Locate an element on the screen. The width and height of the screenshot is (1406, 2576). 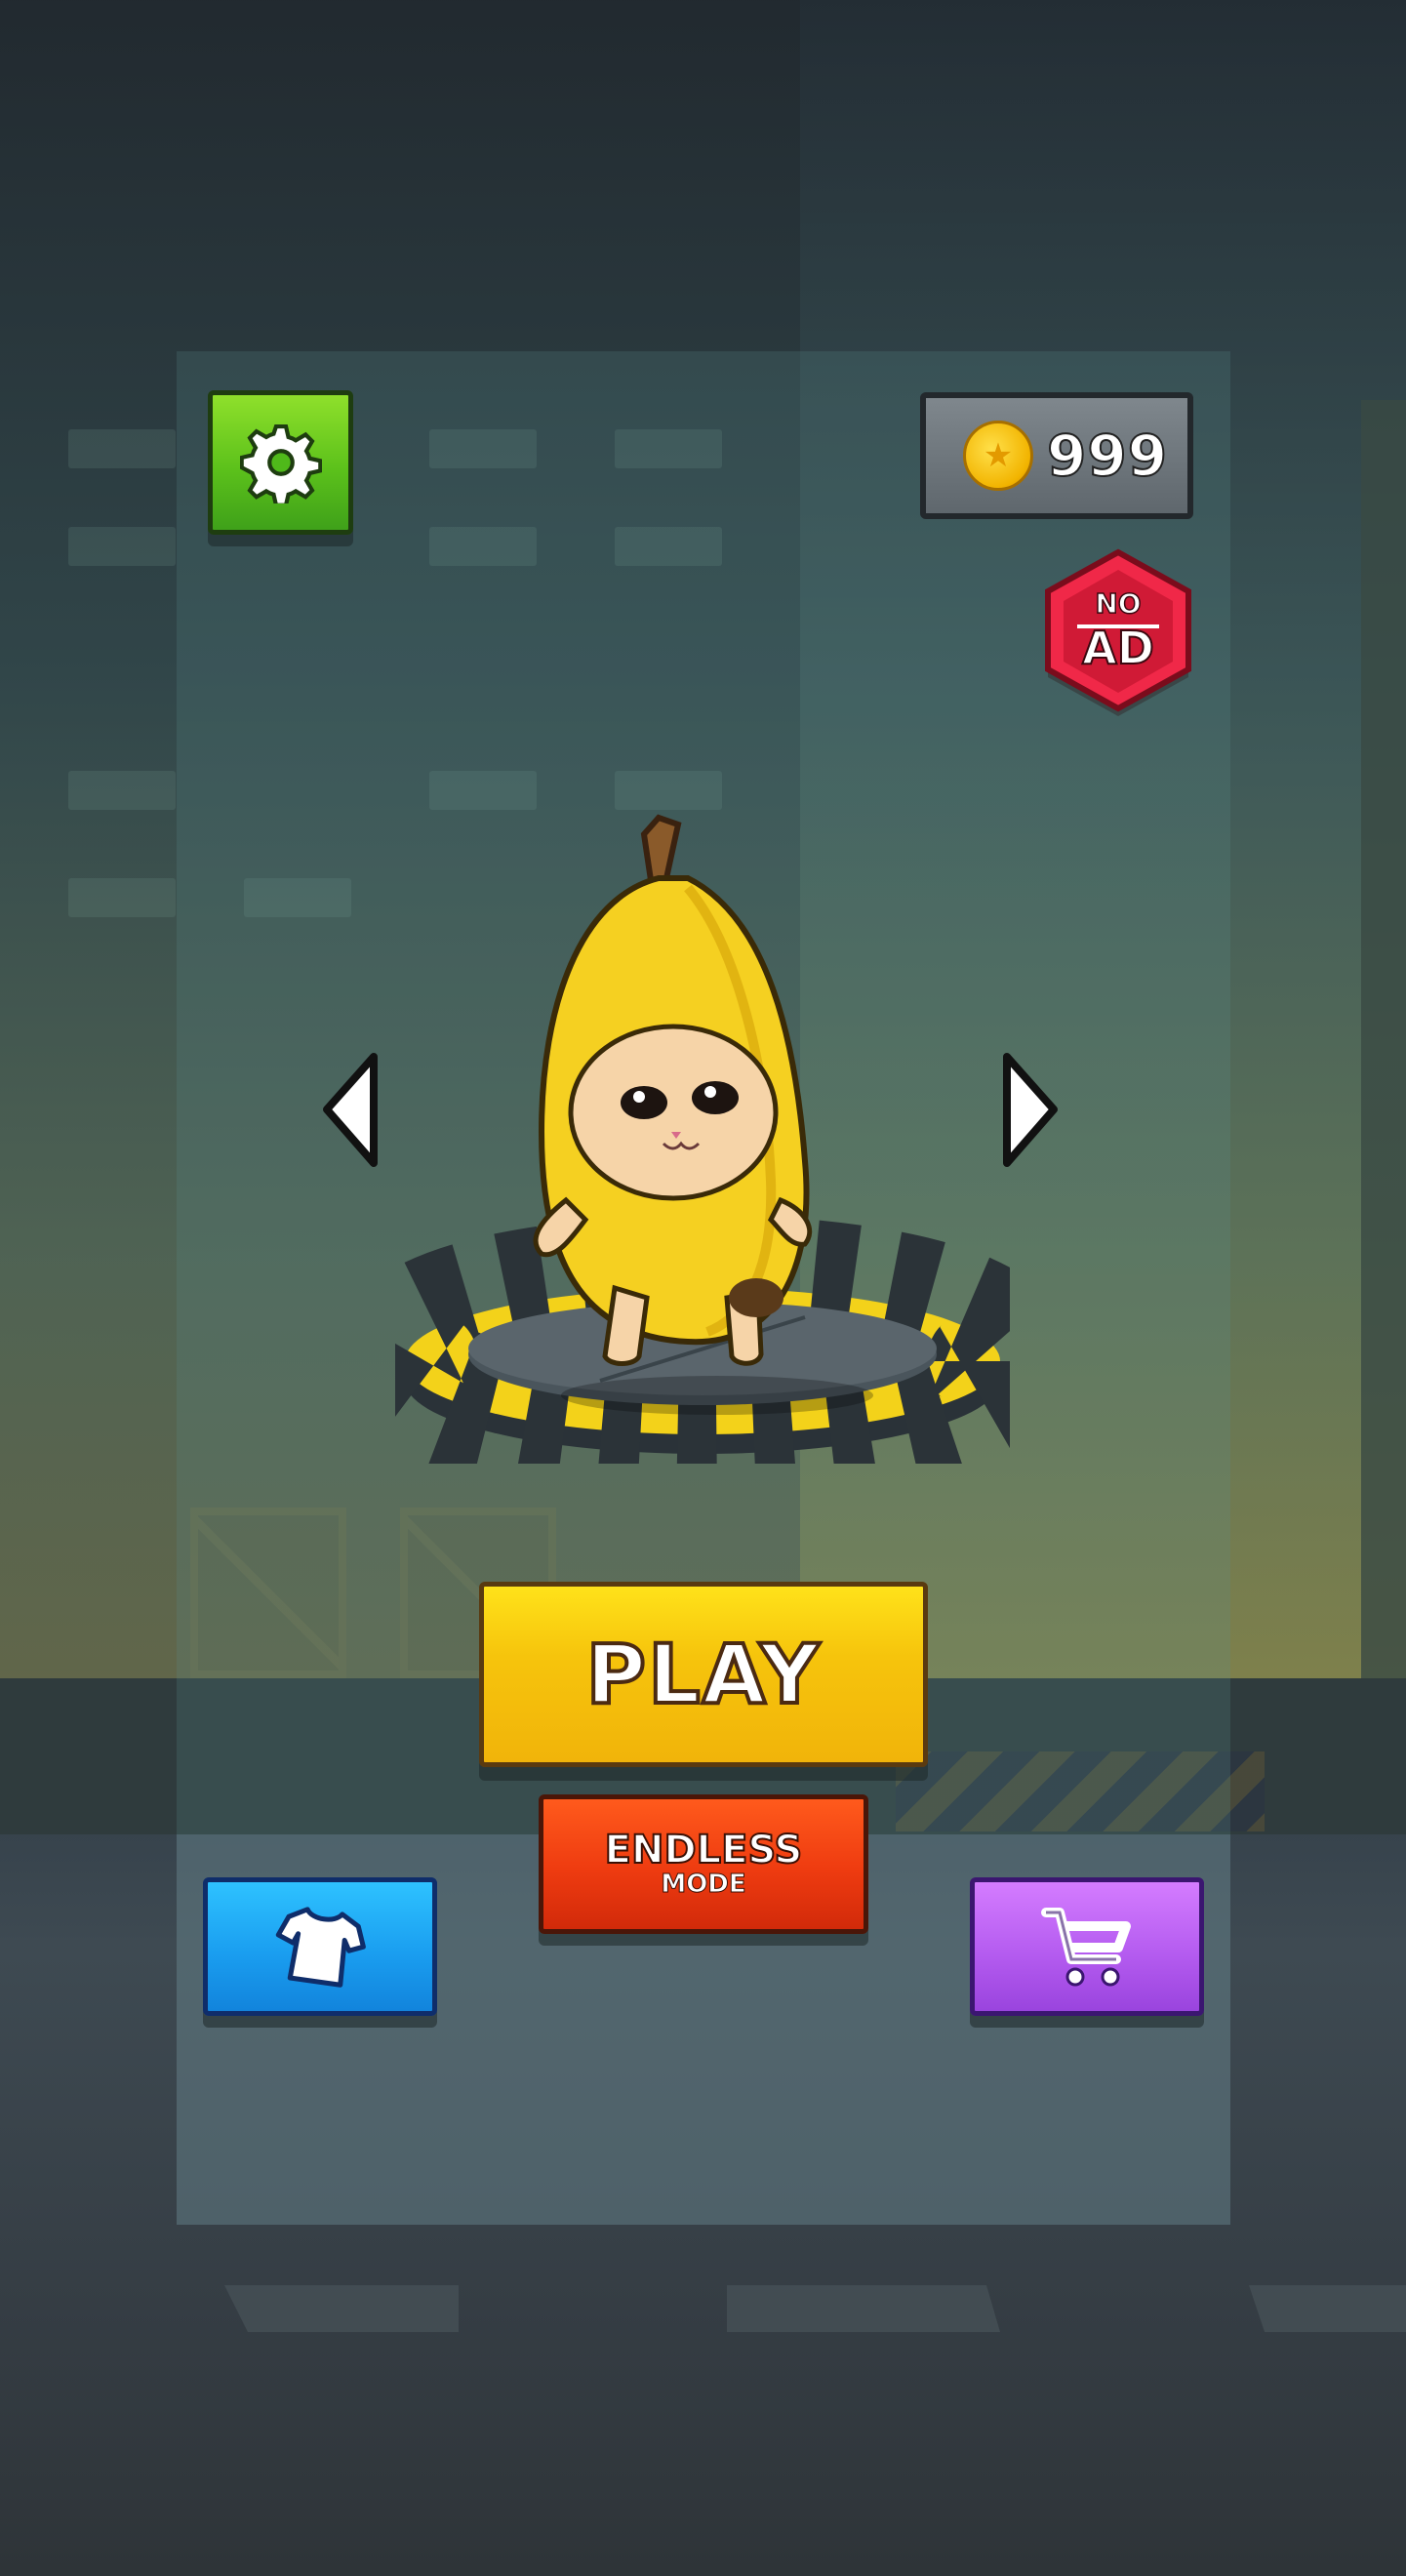
endless-button-sublabel: MODE is located at coordinates (703, 1885).